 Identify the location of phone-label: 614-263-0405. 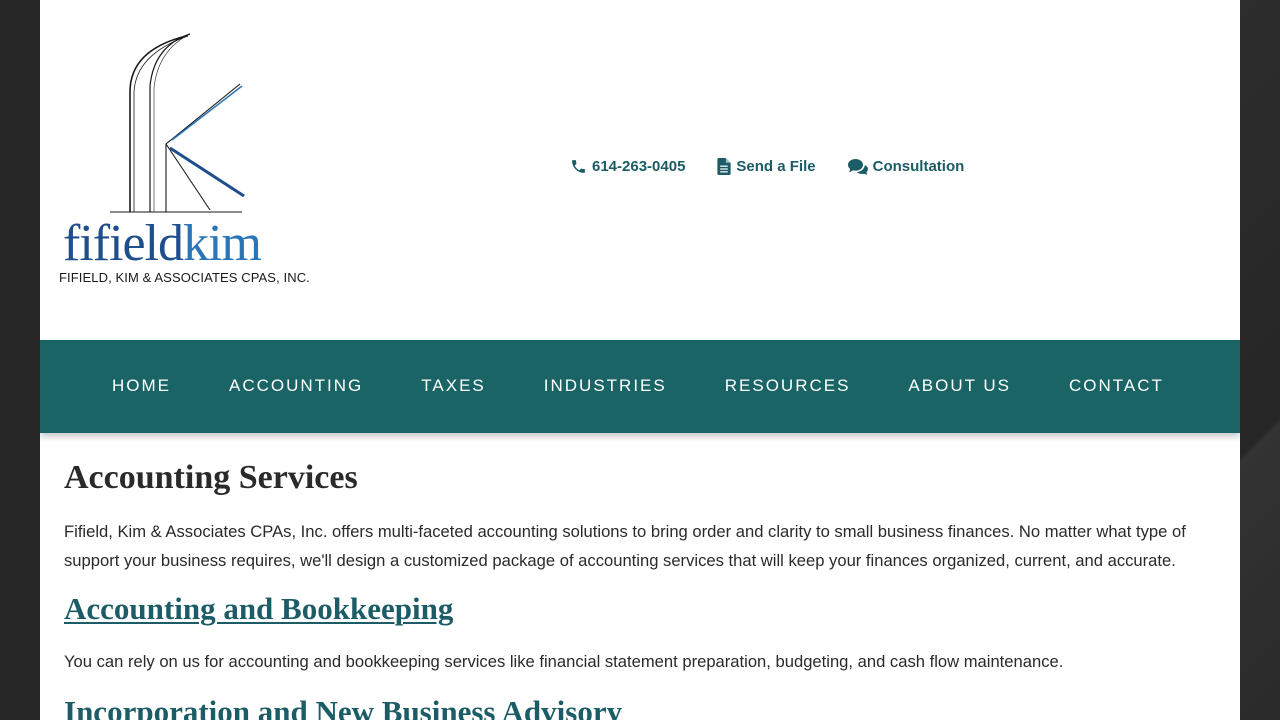
(639, 166).